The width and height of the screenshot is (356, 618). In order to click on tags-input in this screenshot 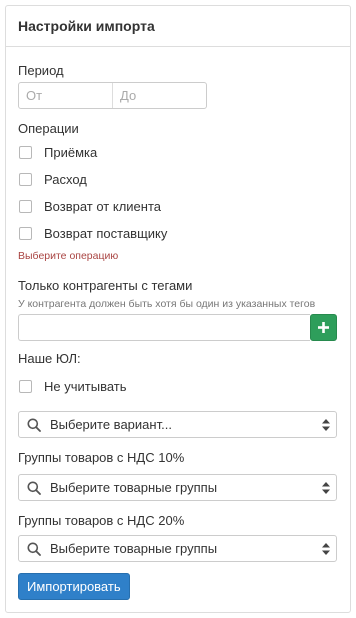, I will do `click(164, 327)`.